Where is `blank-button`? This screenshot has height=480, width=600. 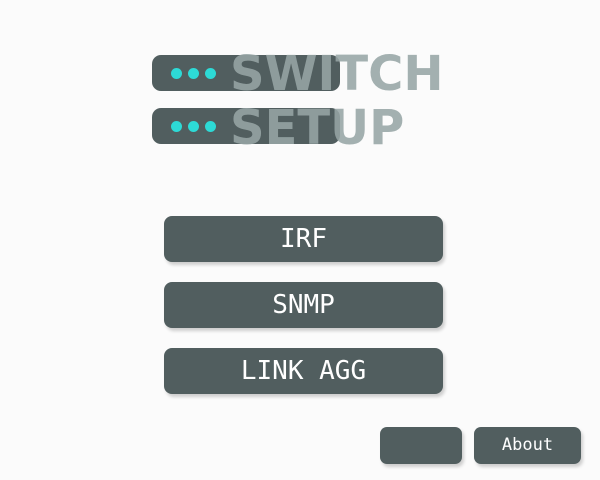 blank-button is located at coordinates (421, 445).